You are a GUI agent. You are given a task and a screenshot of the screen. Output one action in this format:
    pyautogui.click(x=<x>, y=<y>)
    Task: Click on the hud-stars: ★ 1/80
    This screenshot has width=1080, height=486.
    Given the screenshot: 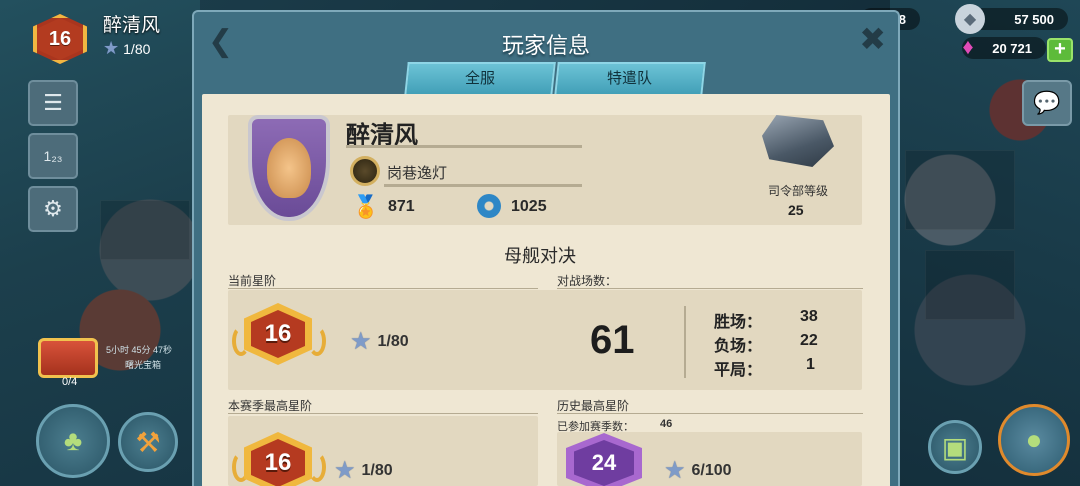 What is the action you would take?
    pyautogui.click(x=126, y=48)
    